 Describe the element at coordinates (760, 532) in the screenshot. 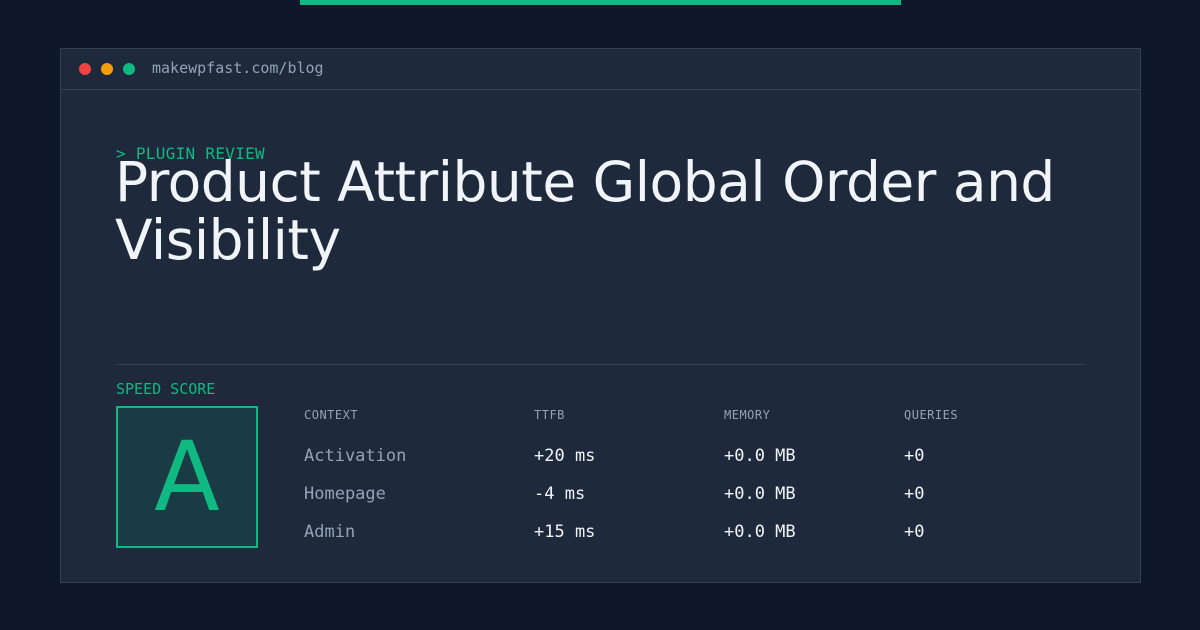

I see `row-memory-admin: +0.0 MB` at that location.